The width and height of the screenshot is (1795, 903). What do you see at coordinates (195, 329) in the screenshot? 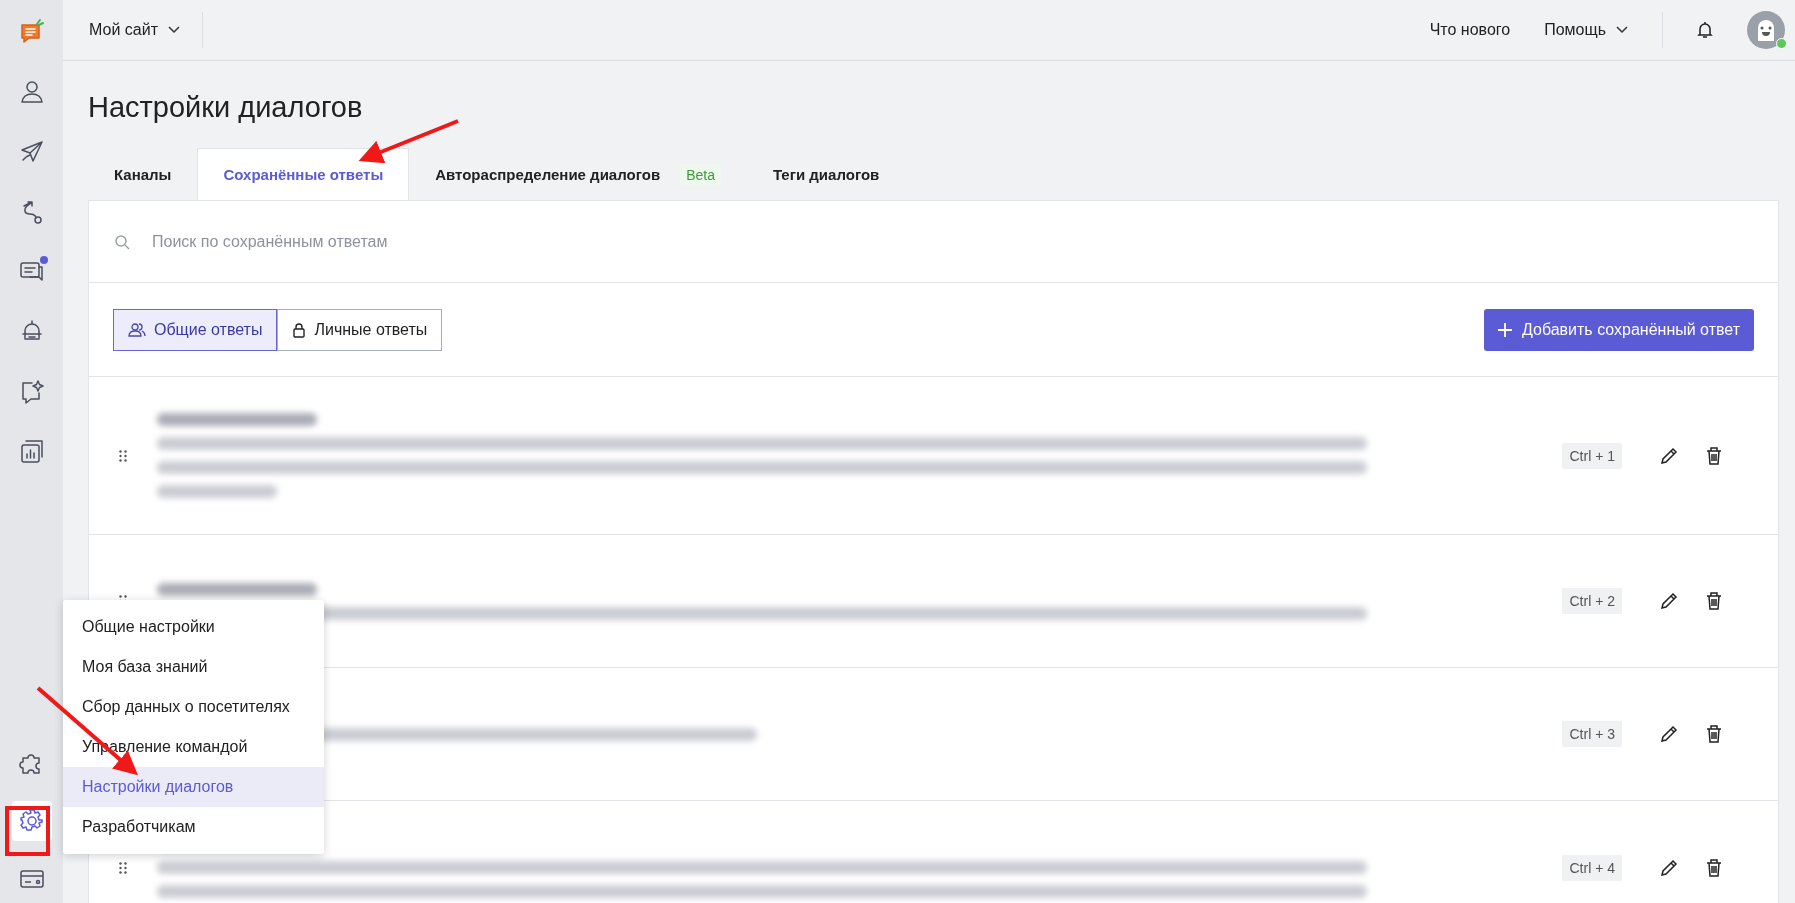
I see `filter-toggle: Общие ответы` at bounding box center [195, 329].